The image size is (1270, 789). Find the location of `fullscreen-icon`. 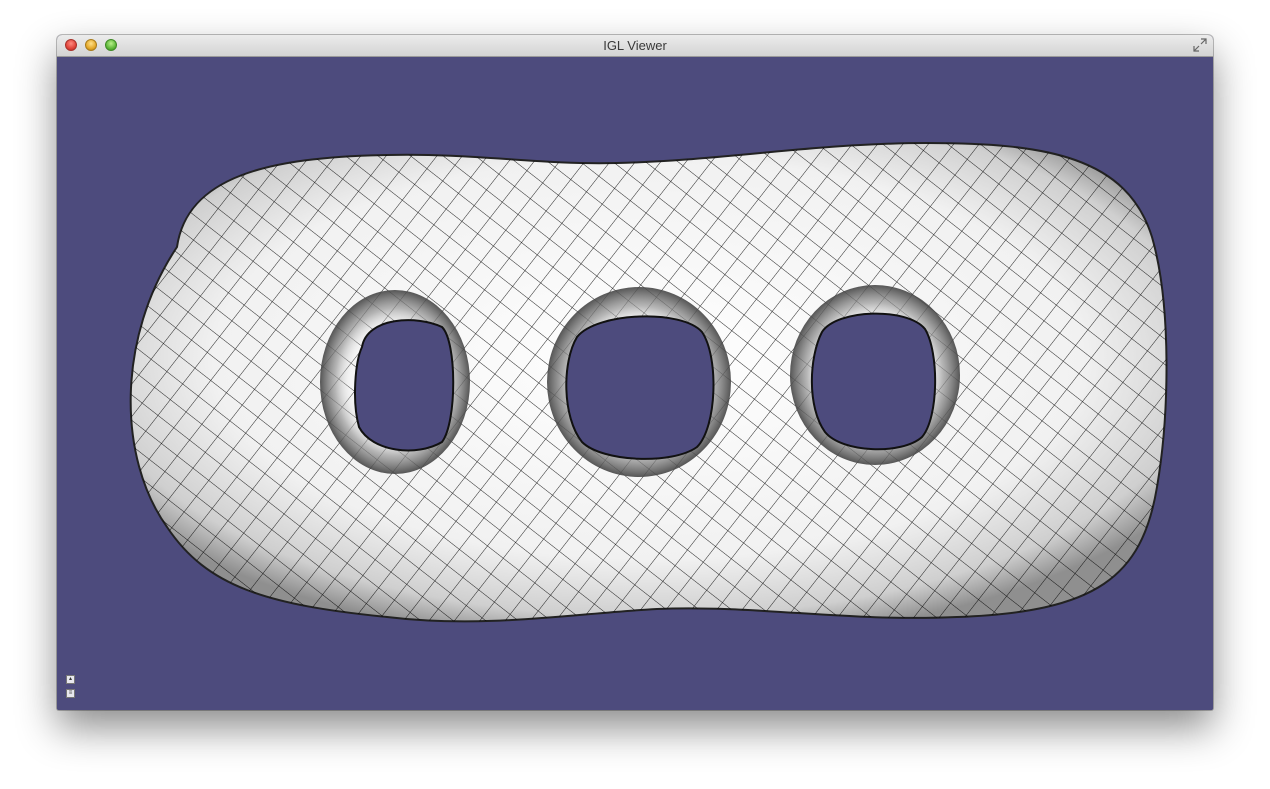

fullscreen-icon is located at coordinates (1200, 45).